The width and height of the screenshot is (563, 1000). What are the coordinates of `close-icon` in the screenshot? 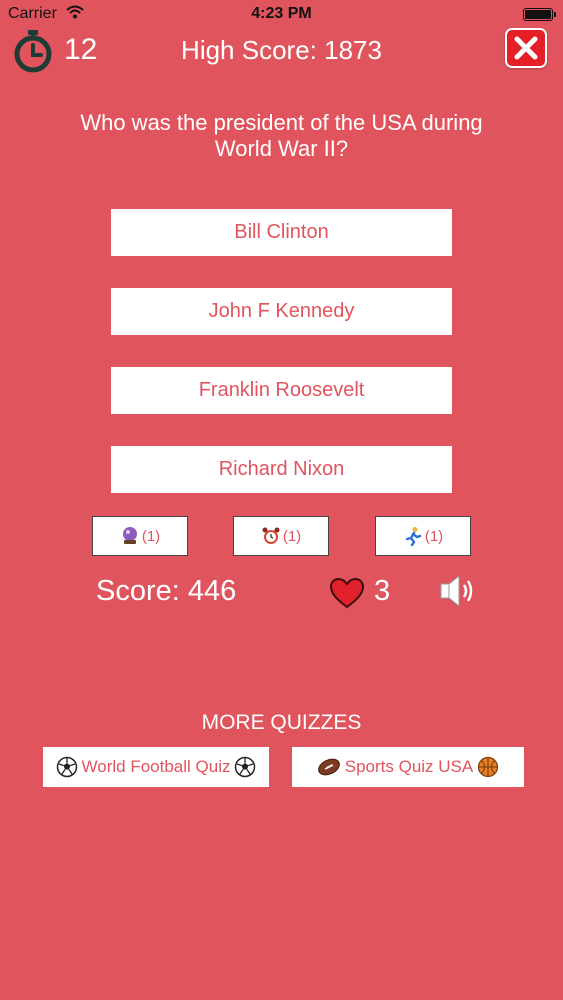 It's located at (526, 48).